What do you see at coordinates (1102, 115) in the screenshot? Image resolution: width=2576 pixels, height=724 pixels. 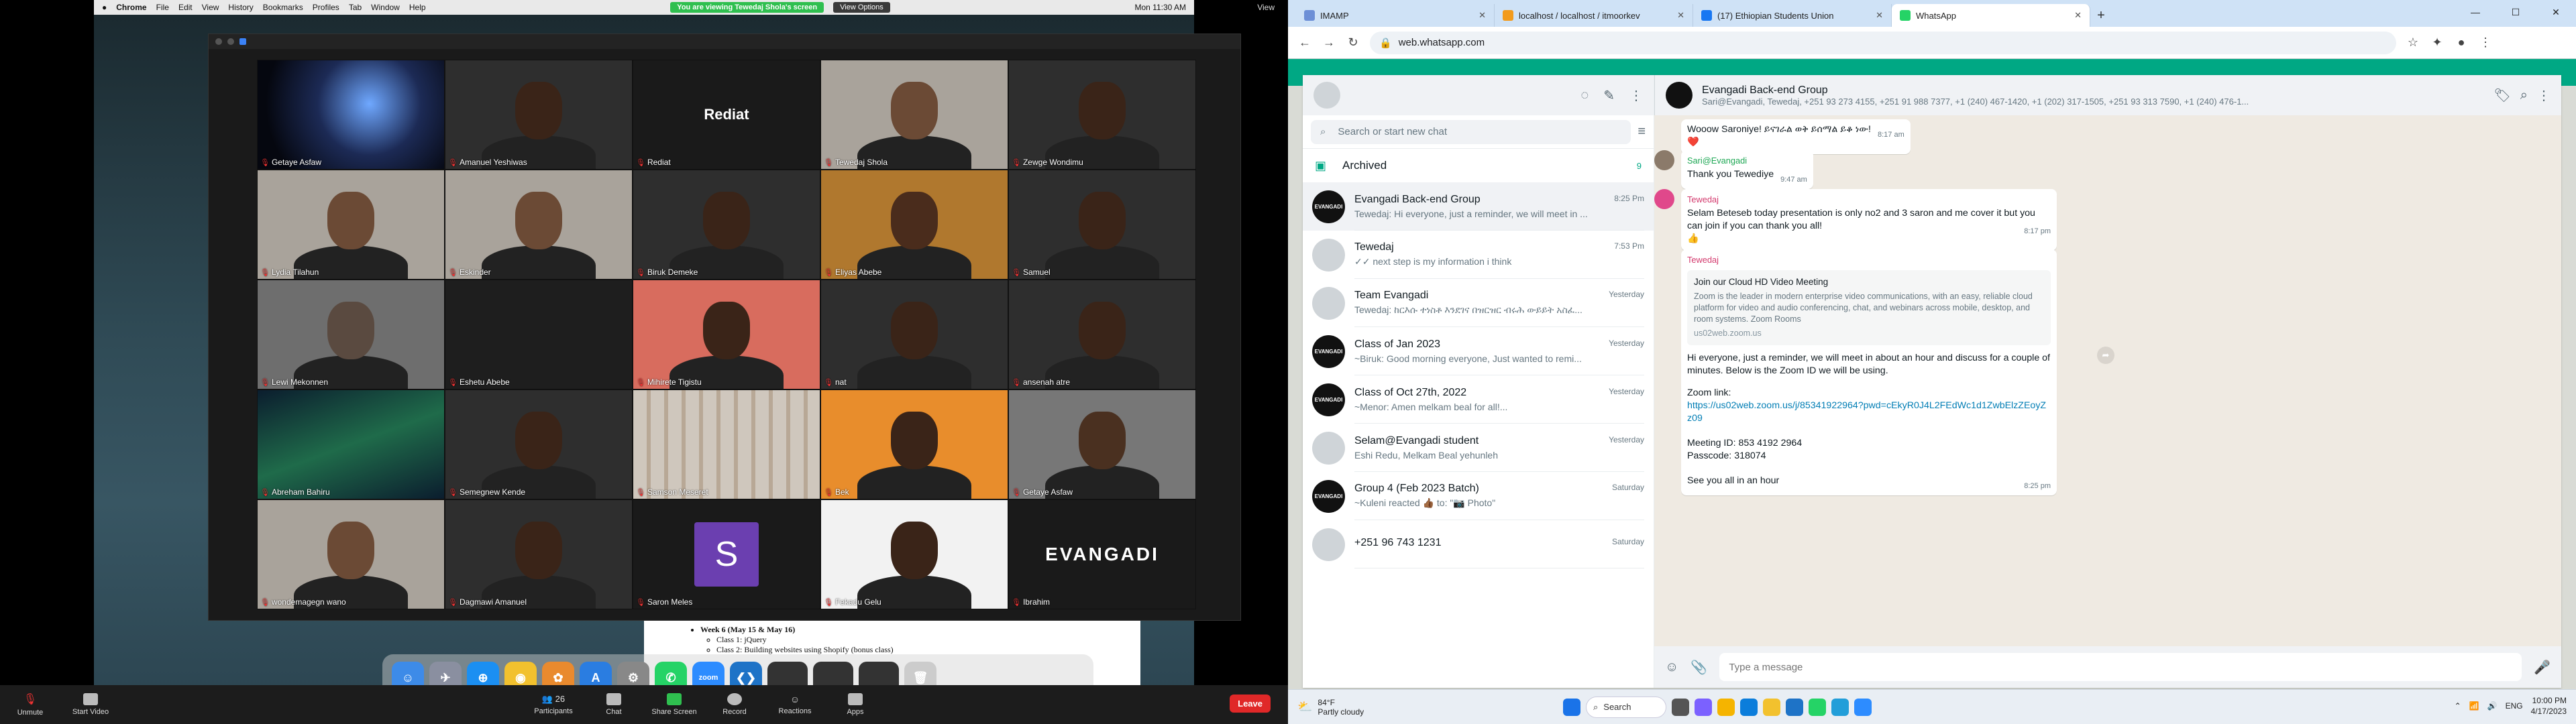 I see `participant-tile: 🎙 Zewge Wondimu` at bounding box center [1102, 115].